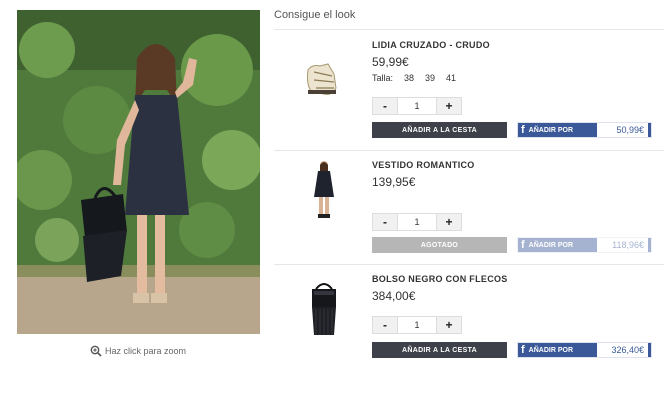 This screenshot has height=419, width=670. I want to click on size-selector: Talla: 38 39 41, so click(414, 78).